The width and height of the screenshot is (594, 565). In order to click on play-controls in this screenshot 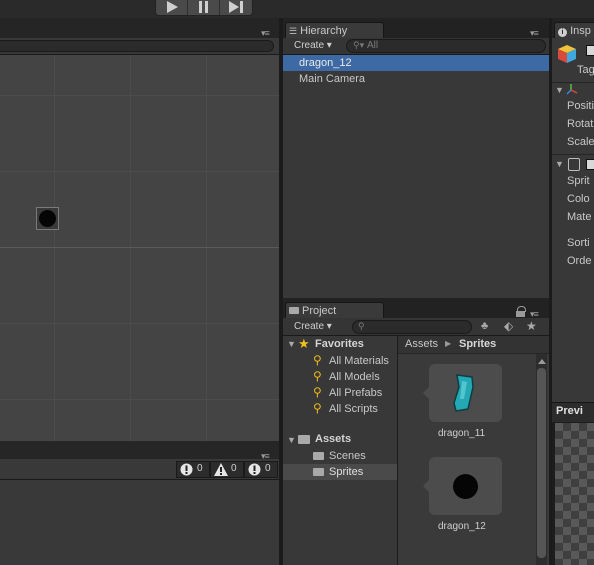, I will do `click(204, 8)`.